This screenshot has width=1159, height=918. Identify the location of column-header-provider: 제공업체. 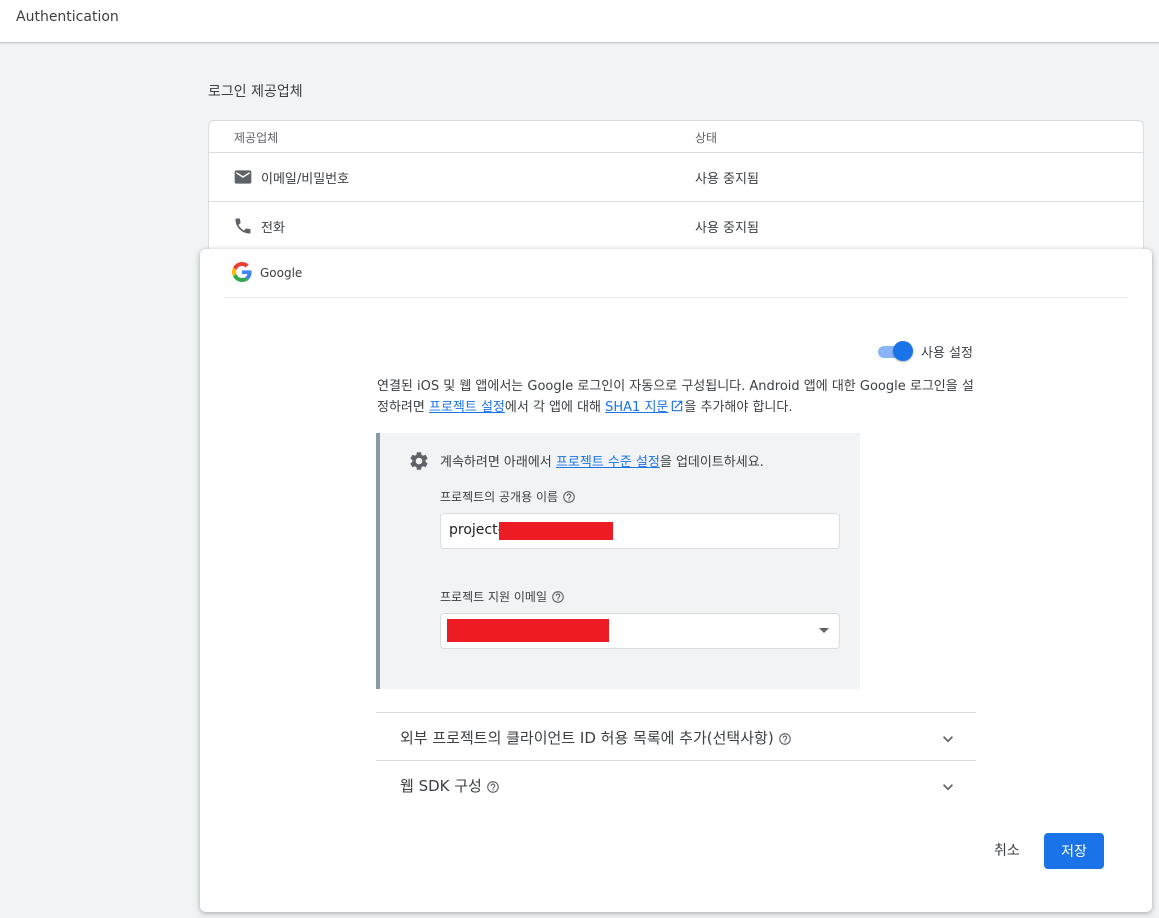
(256, 138).